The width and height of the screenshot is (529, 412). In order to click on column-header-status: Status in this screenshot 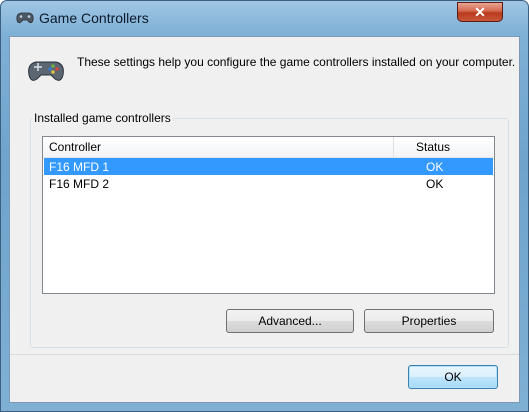, I will do `click(433, 147)`.